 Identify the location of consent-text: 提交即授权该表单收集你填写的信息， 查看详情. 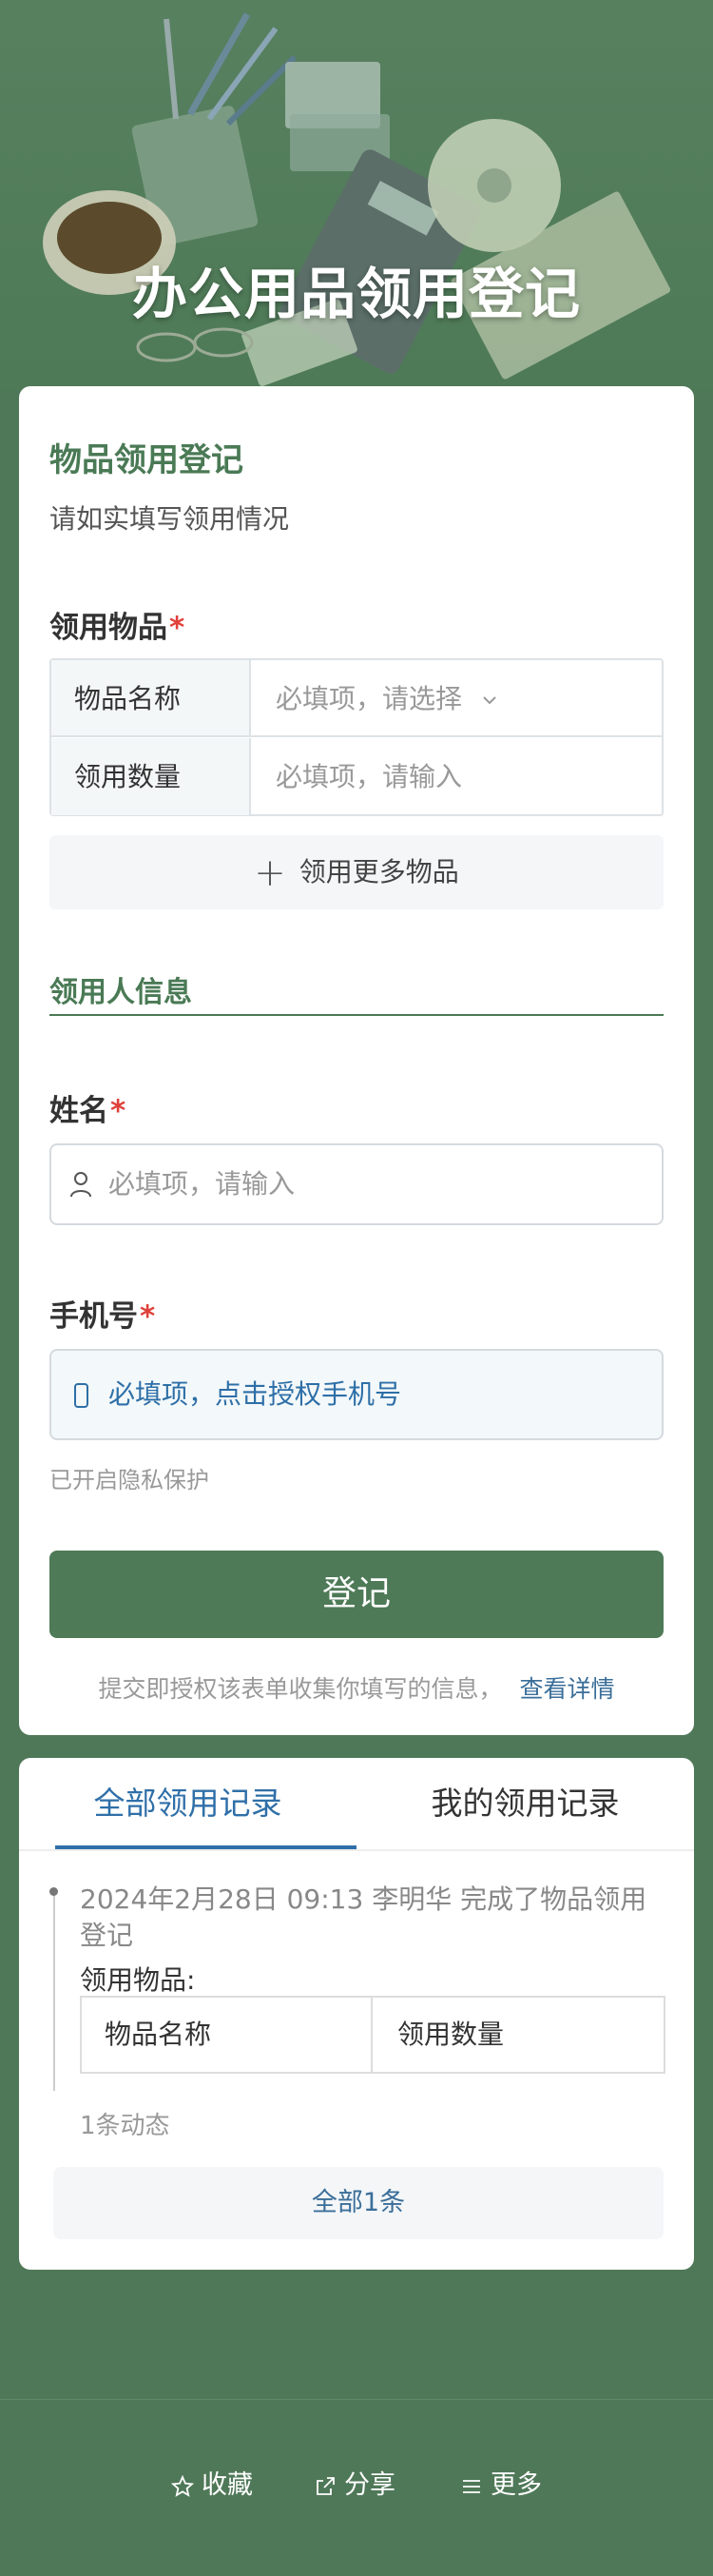
(356, 1688).